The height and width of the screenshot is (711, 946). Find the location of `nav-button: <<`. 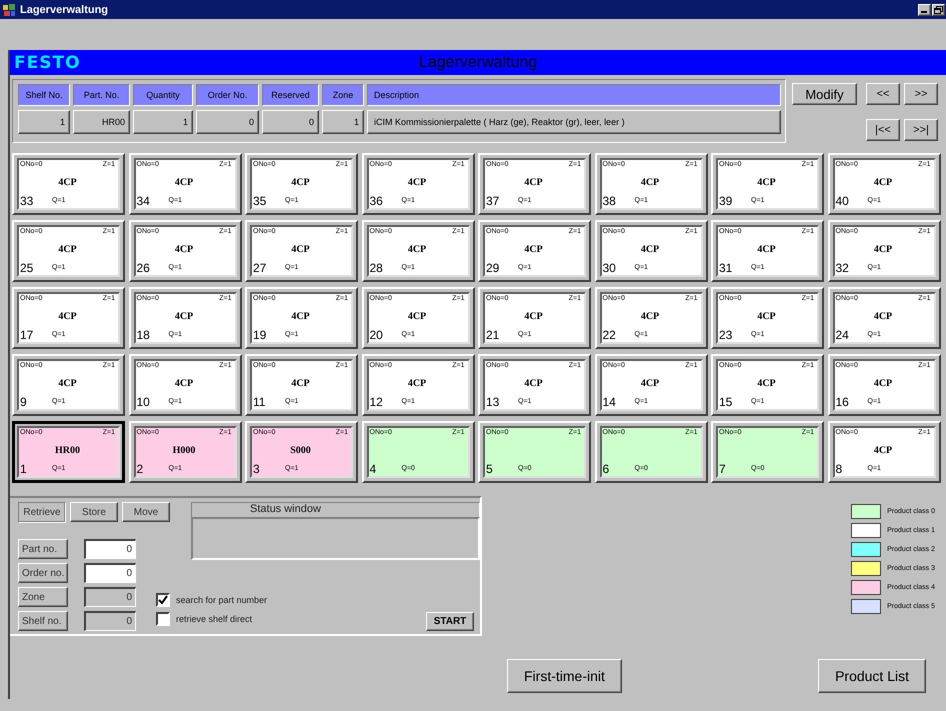

nav-button: << is located at coordinates (883, 94).